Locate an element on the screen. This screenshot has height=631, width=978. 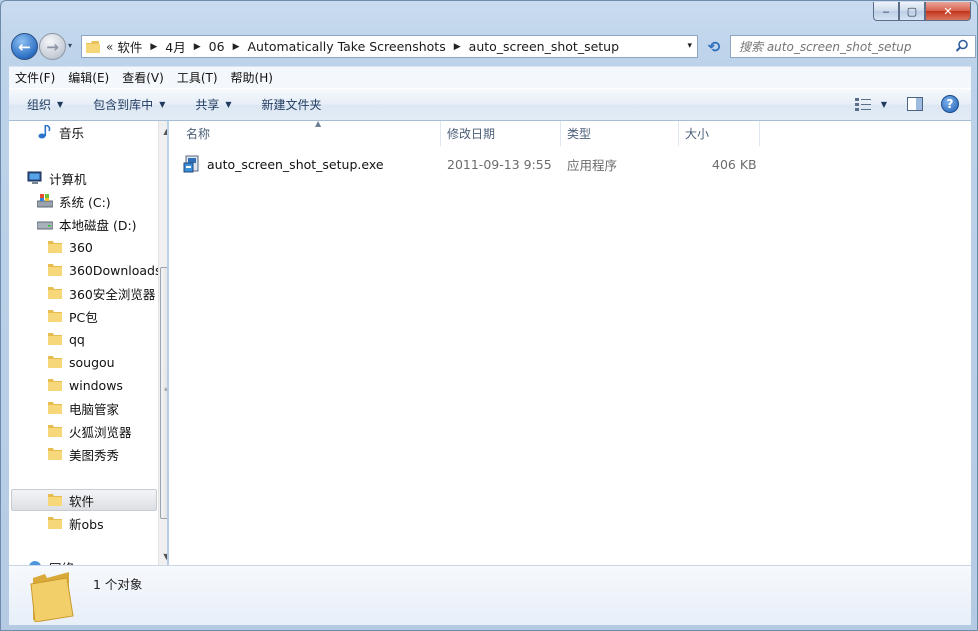
column-label: 类型 is located at coordinates (579, 134).